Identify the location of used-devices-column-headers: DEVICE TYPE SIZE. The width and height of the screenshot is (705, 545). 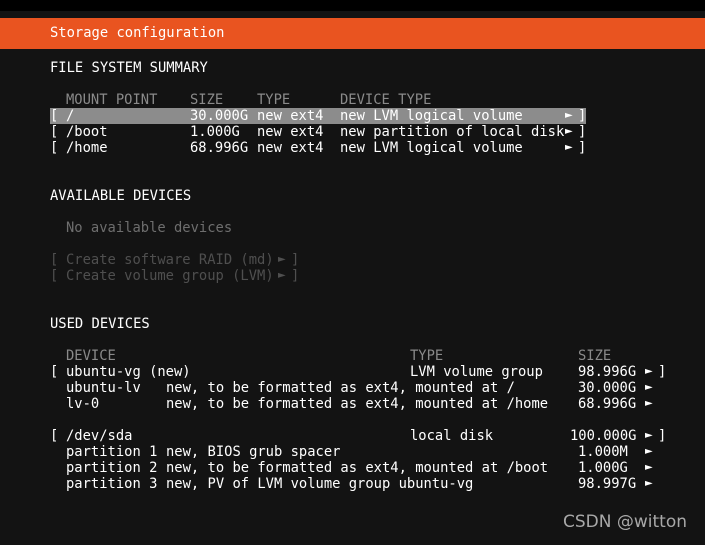
(339, 356).